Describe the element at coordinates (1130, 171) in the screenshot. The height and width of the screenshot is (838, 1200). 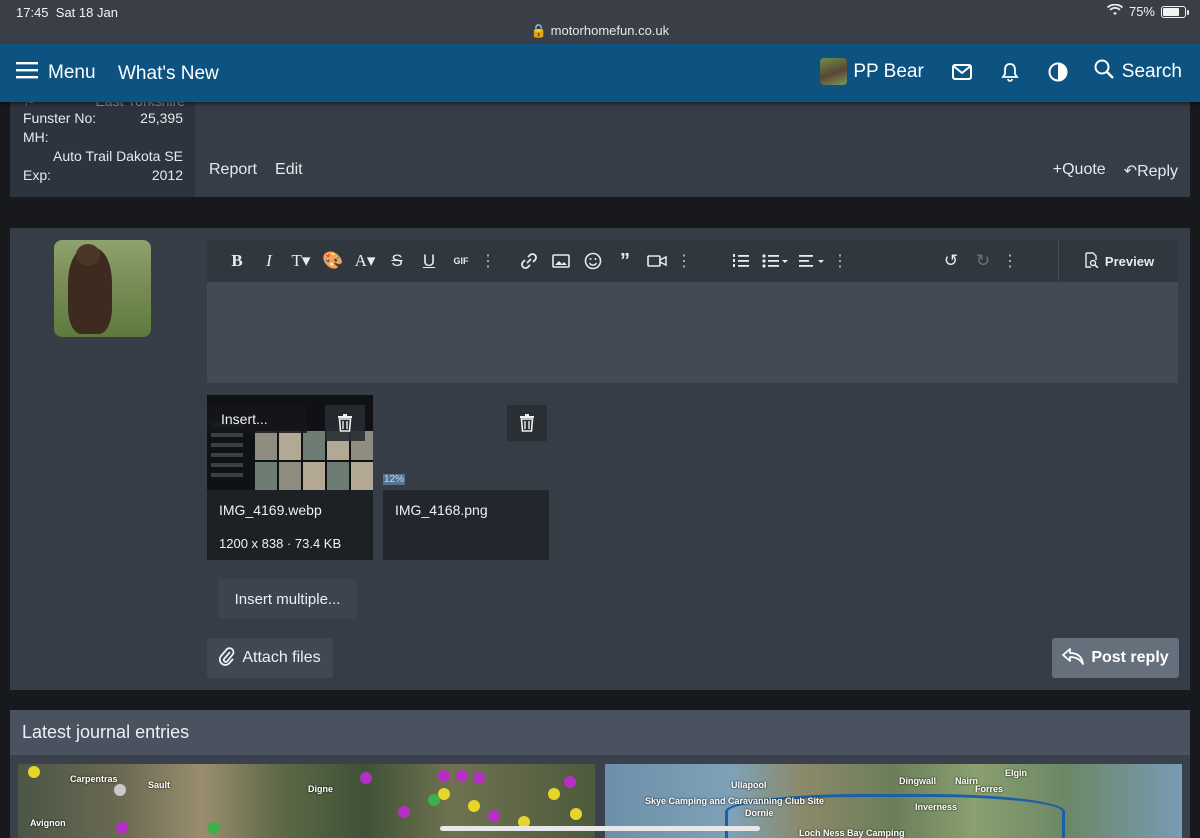
I see `reply-arrow-icon: ↶` at that location.